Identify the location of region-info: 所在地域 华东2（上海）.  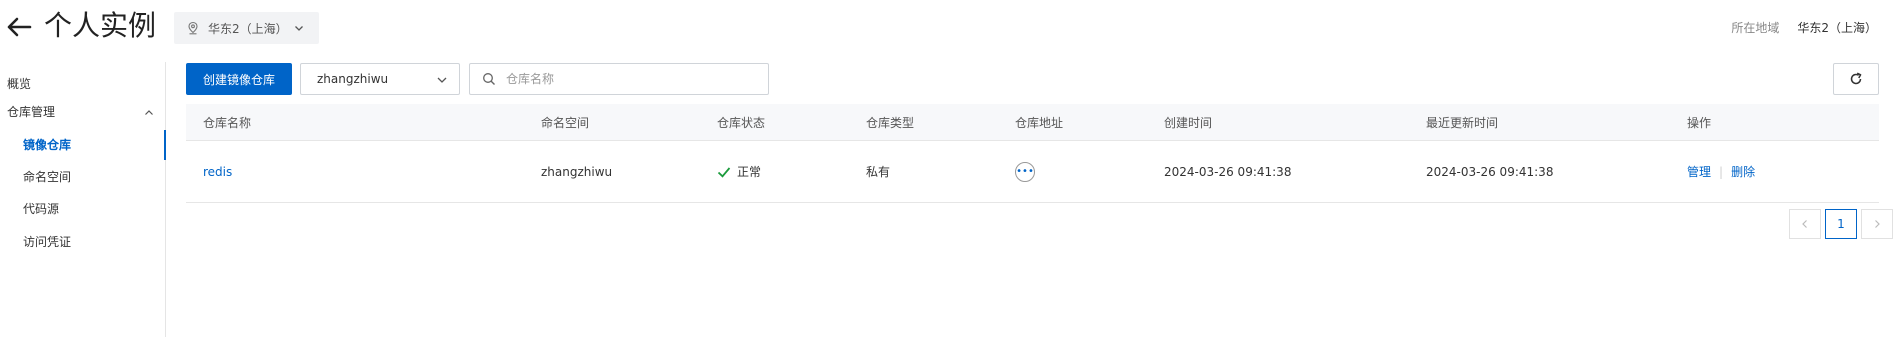
(1804, 27).